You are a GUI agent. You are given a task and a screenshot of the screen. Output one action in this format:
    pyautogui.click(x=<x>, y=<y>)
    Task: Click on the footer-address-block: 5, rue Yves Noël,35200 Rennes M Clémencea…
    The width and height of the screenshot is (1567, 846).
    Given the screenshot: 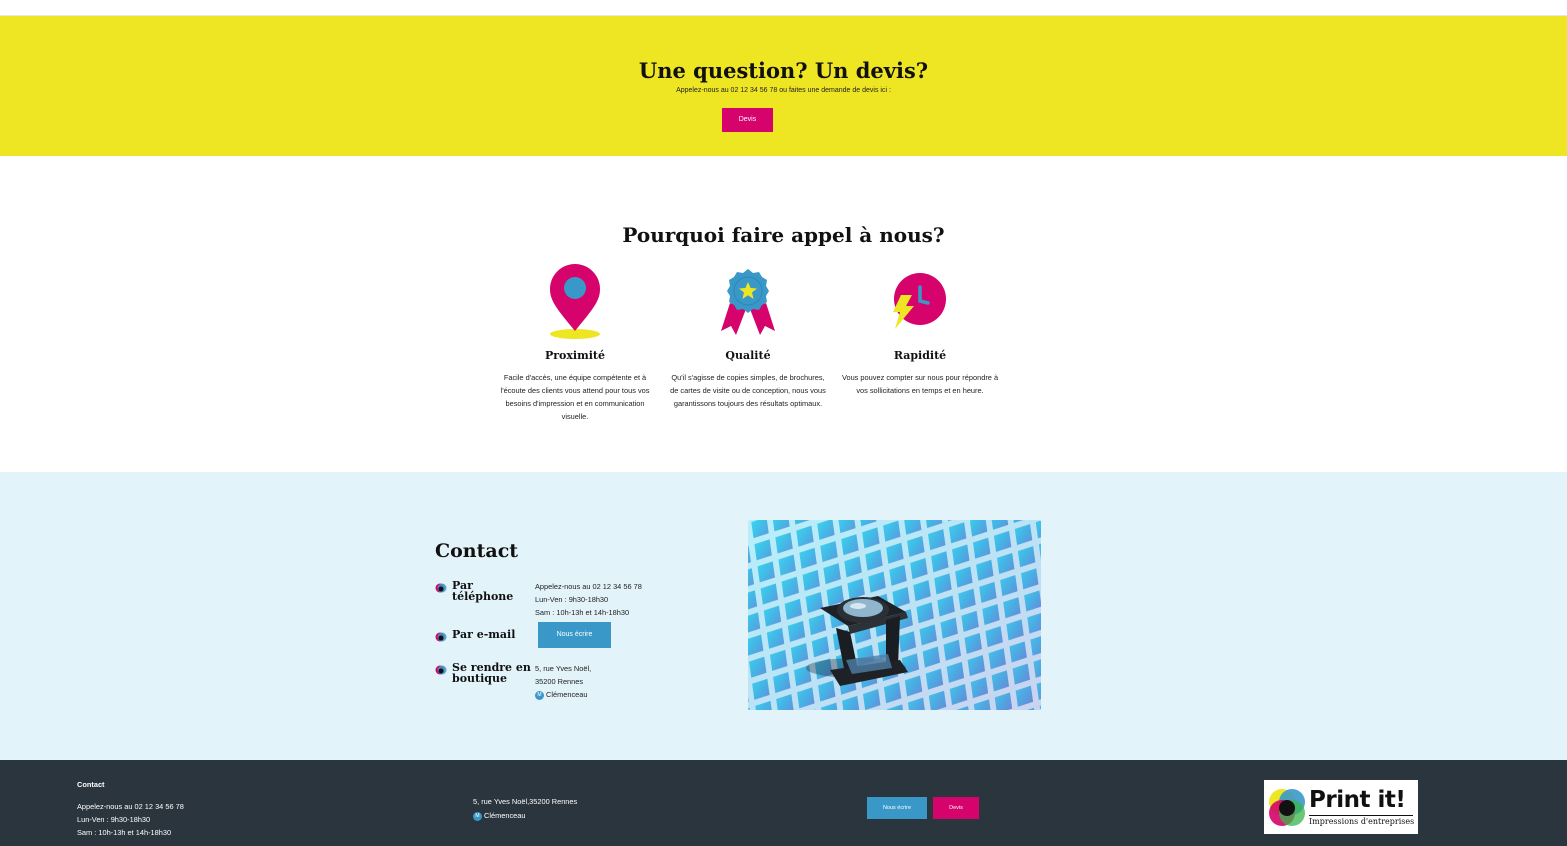 What is the action you would take?
    pyautogui.click(x=525, y=809)
    